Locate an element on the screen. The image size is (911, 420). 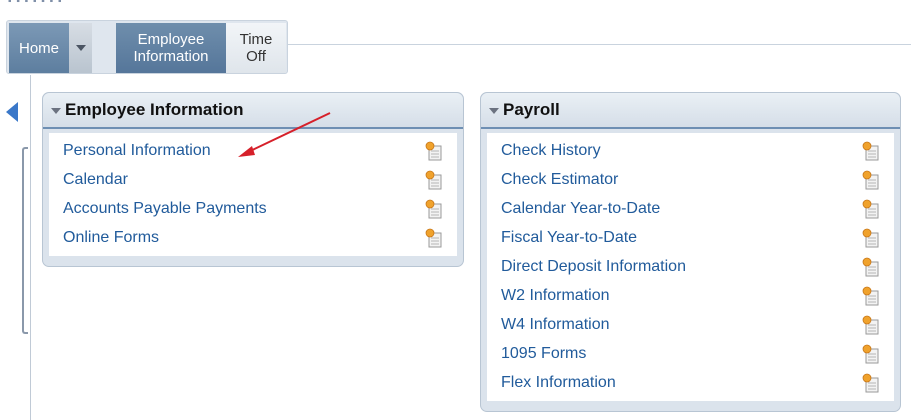
calendar-link: Calendar is located at coordinates (95, 180).